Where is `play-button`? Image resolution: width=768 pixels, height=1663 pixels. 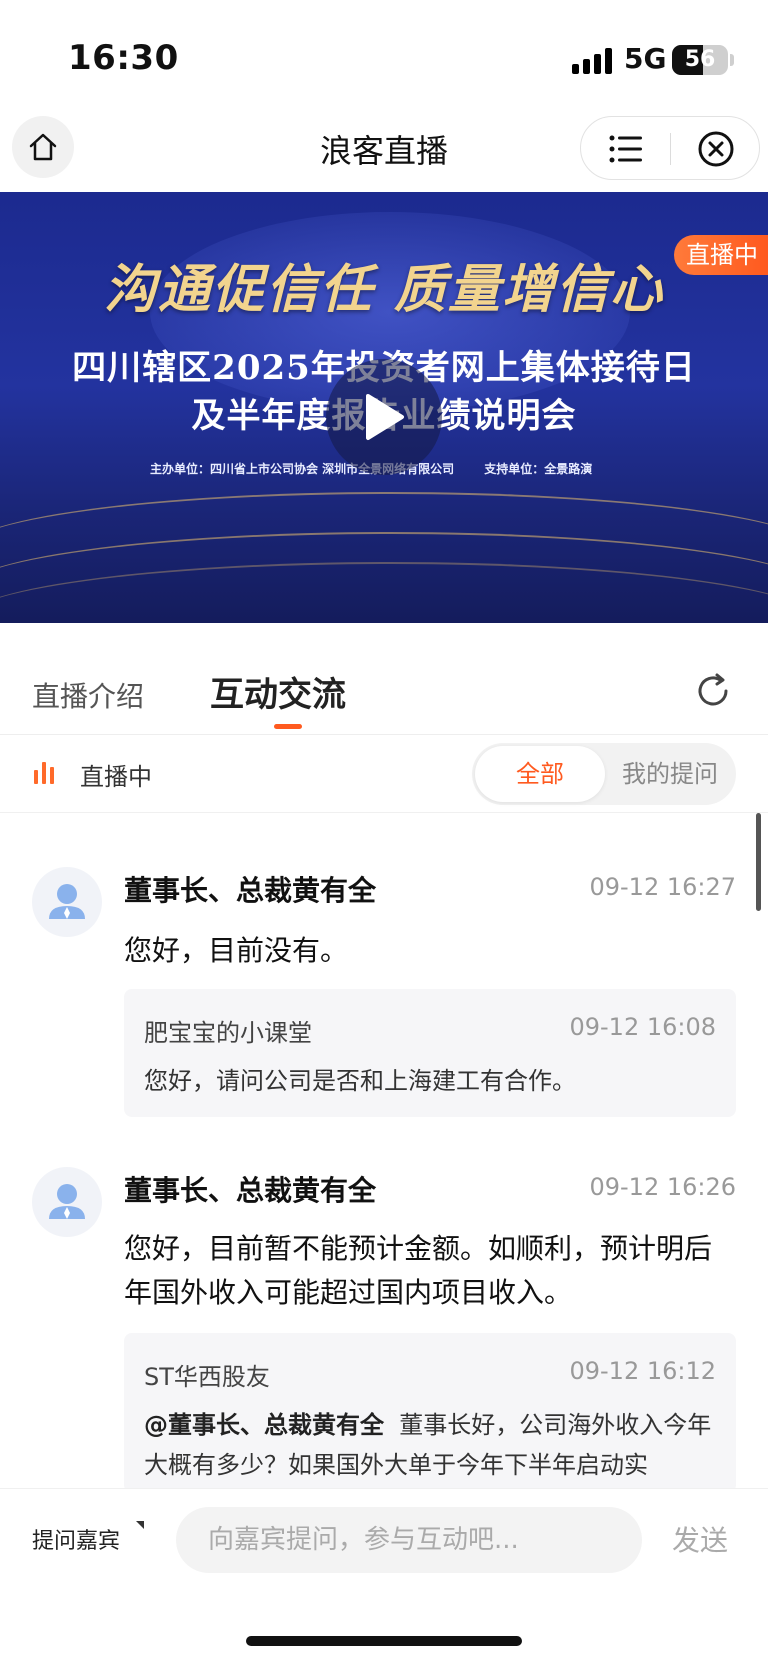
play-button is located at coordinates (384, 417).